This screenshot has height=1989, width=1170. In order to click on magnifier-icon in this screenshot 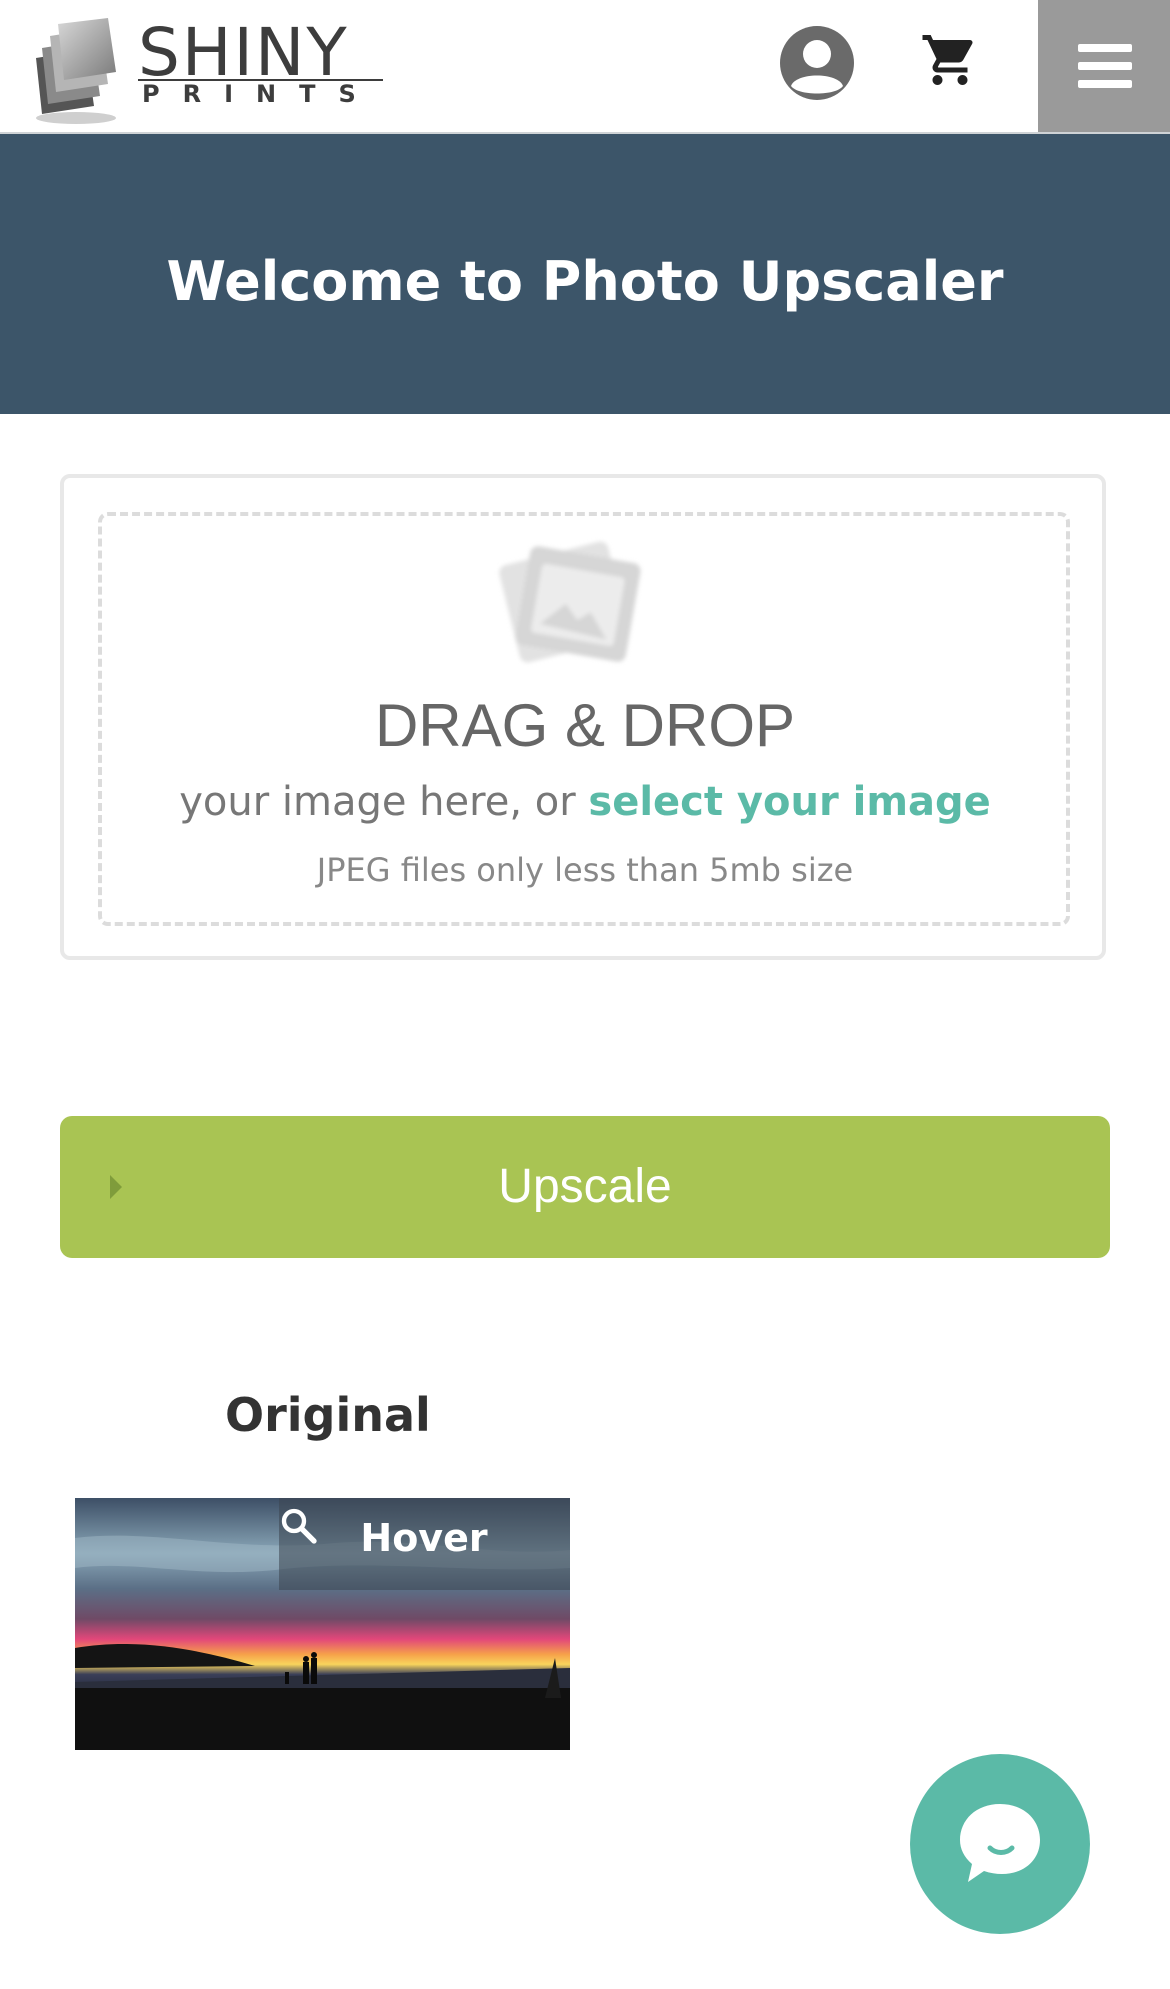, I will do `click(299, 1526)`.